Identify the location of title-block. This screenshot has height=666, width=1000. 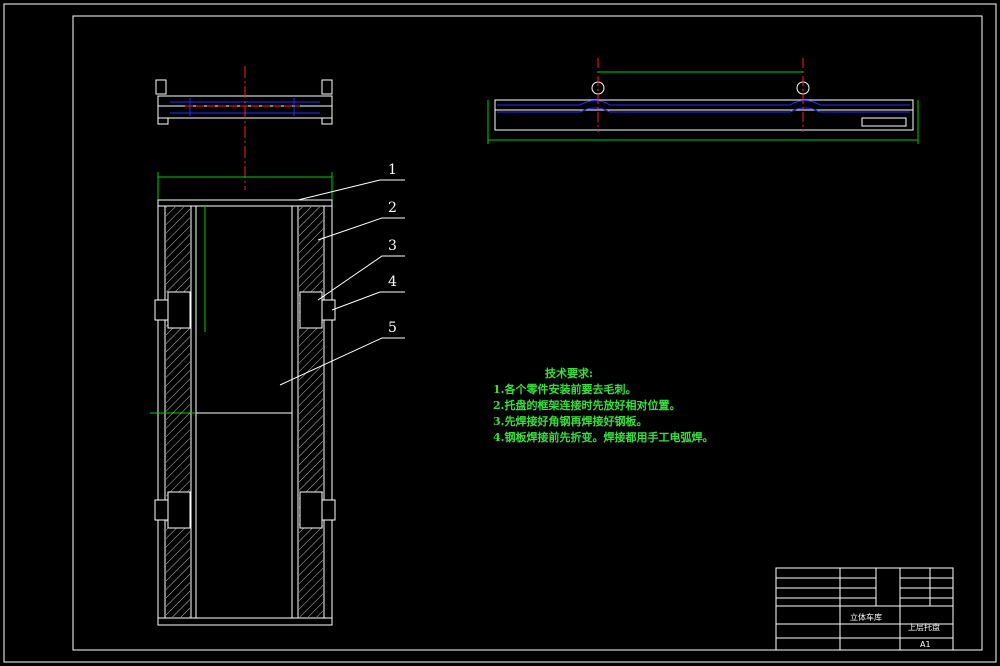
(864, 609).